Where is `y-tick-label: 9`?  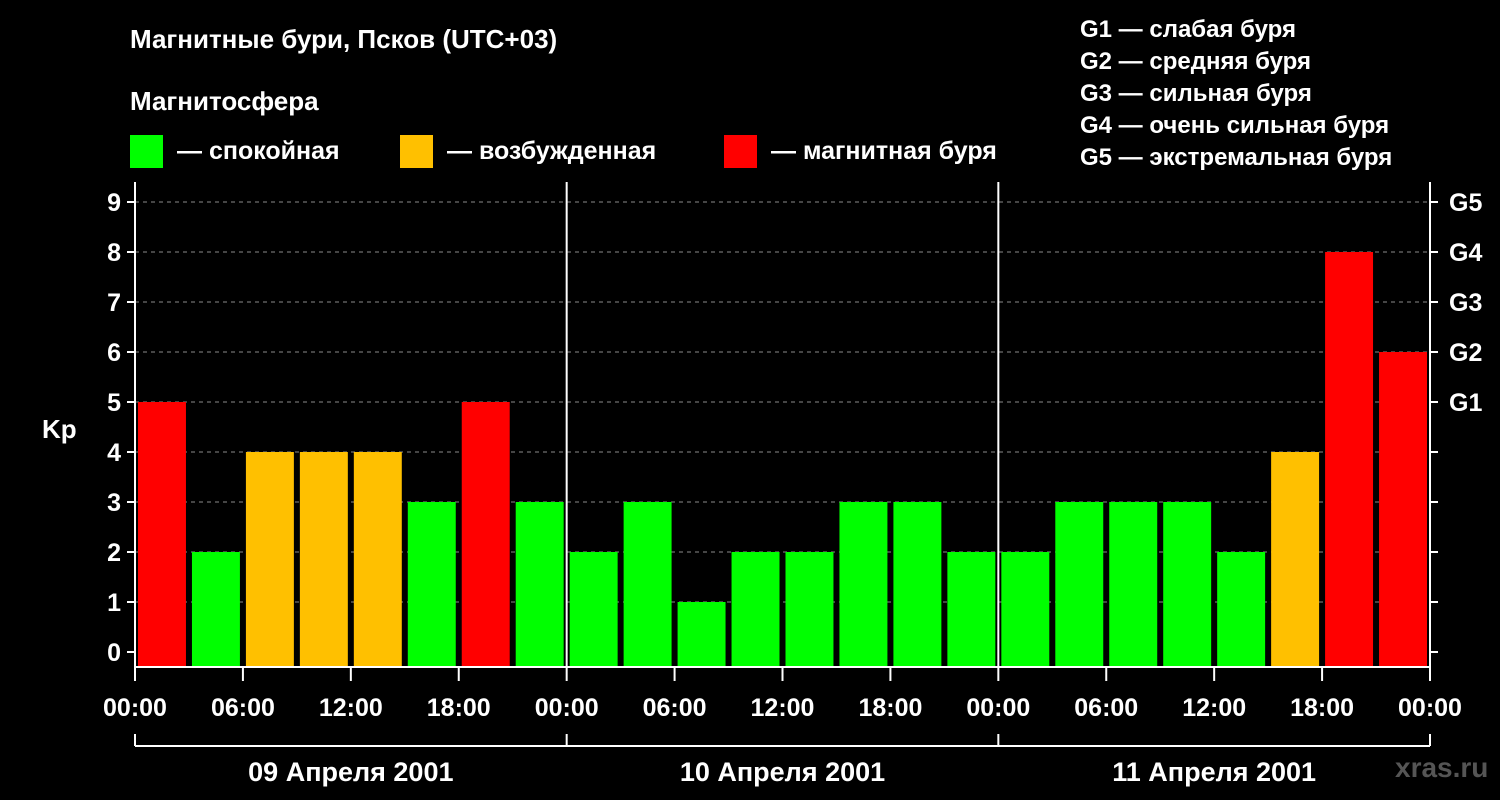
y-tick-label: 9 is located at coordinates (114, 203).